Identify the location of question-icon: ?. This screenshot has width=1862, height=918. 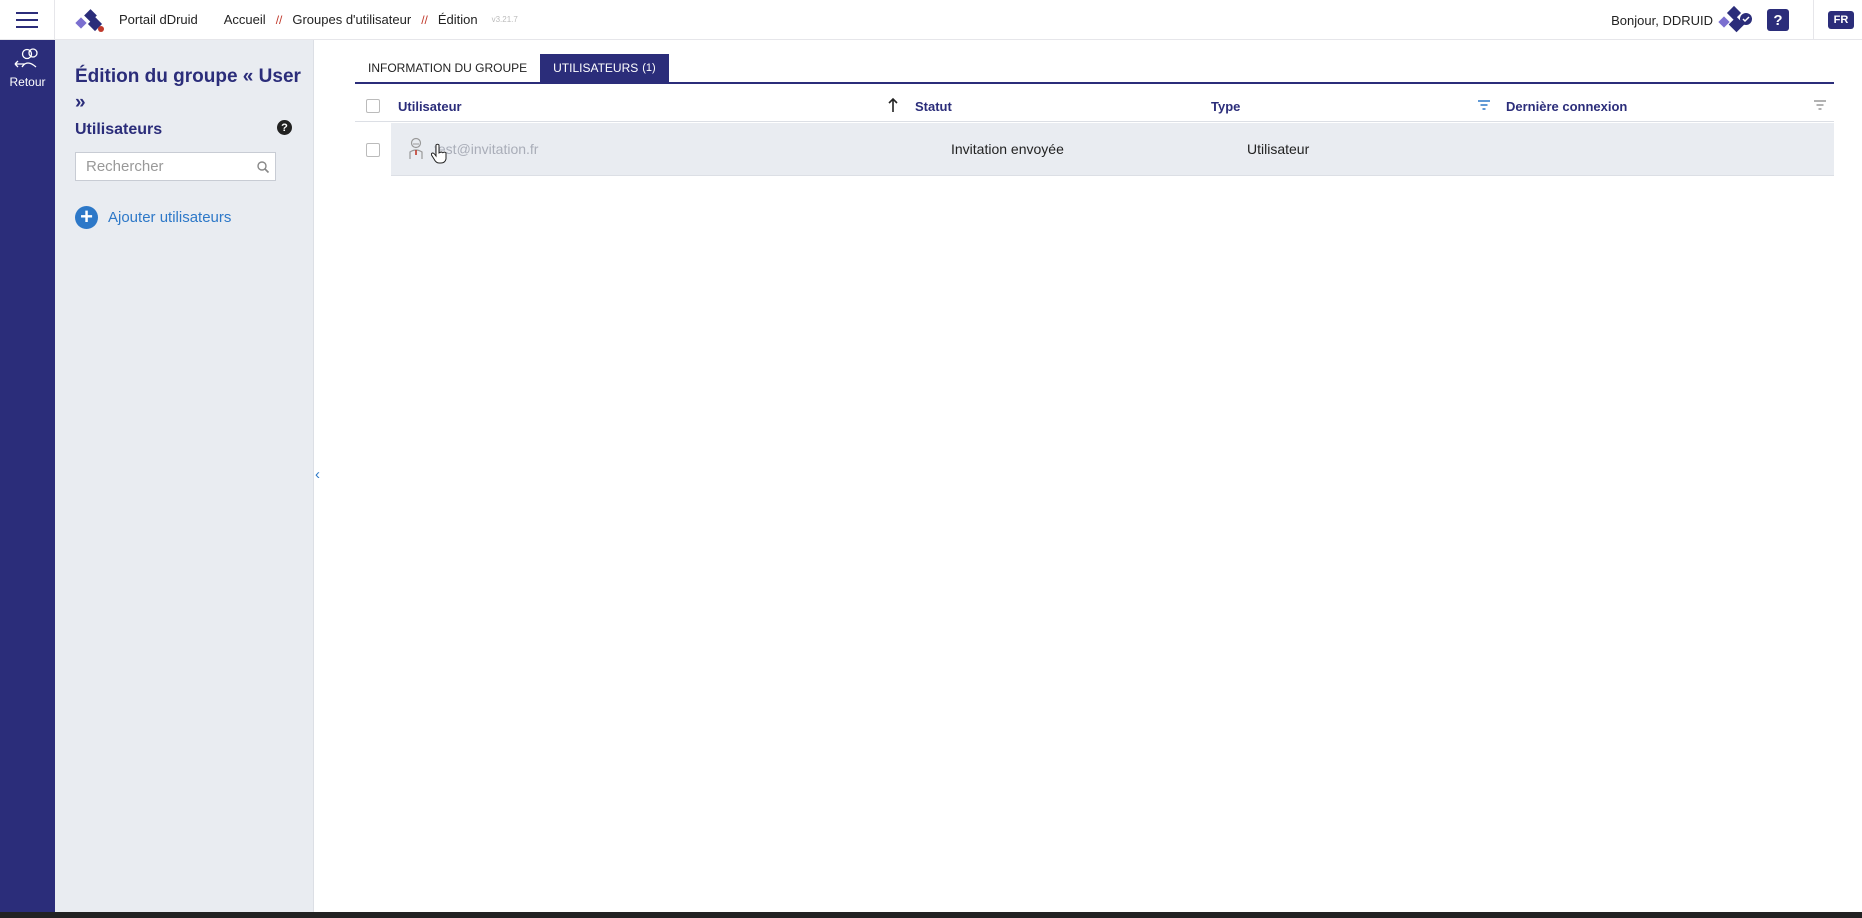
(284, 127).